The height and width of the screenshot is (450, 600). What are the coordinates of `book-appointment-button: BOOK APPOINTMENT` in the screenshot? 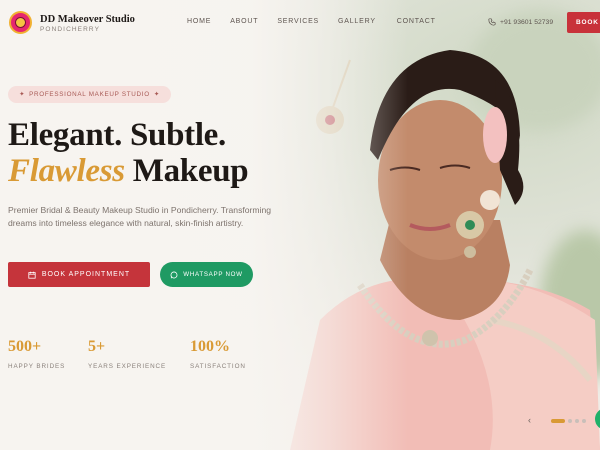 It's located at (79, 274).